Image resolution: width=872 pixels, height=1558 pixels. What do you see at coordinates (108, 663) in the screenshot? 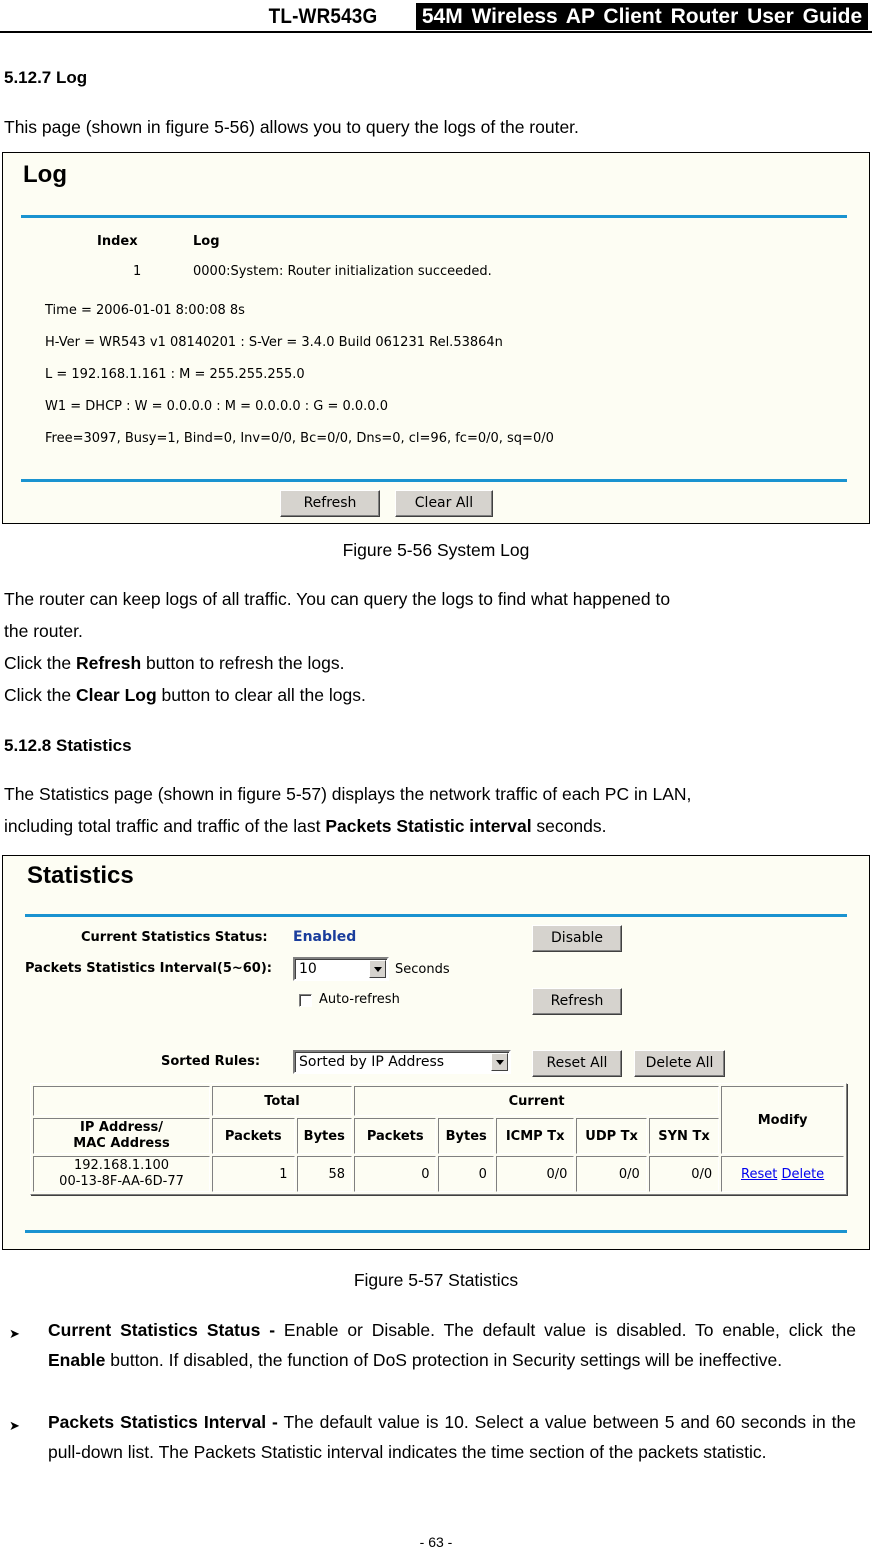
I see `bold-text: Refresh` at bounding box center [108, 663].